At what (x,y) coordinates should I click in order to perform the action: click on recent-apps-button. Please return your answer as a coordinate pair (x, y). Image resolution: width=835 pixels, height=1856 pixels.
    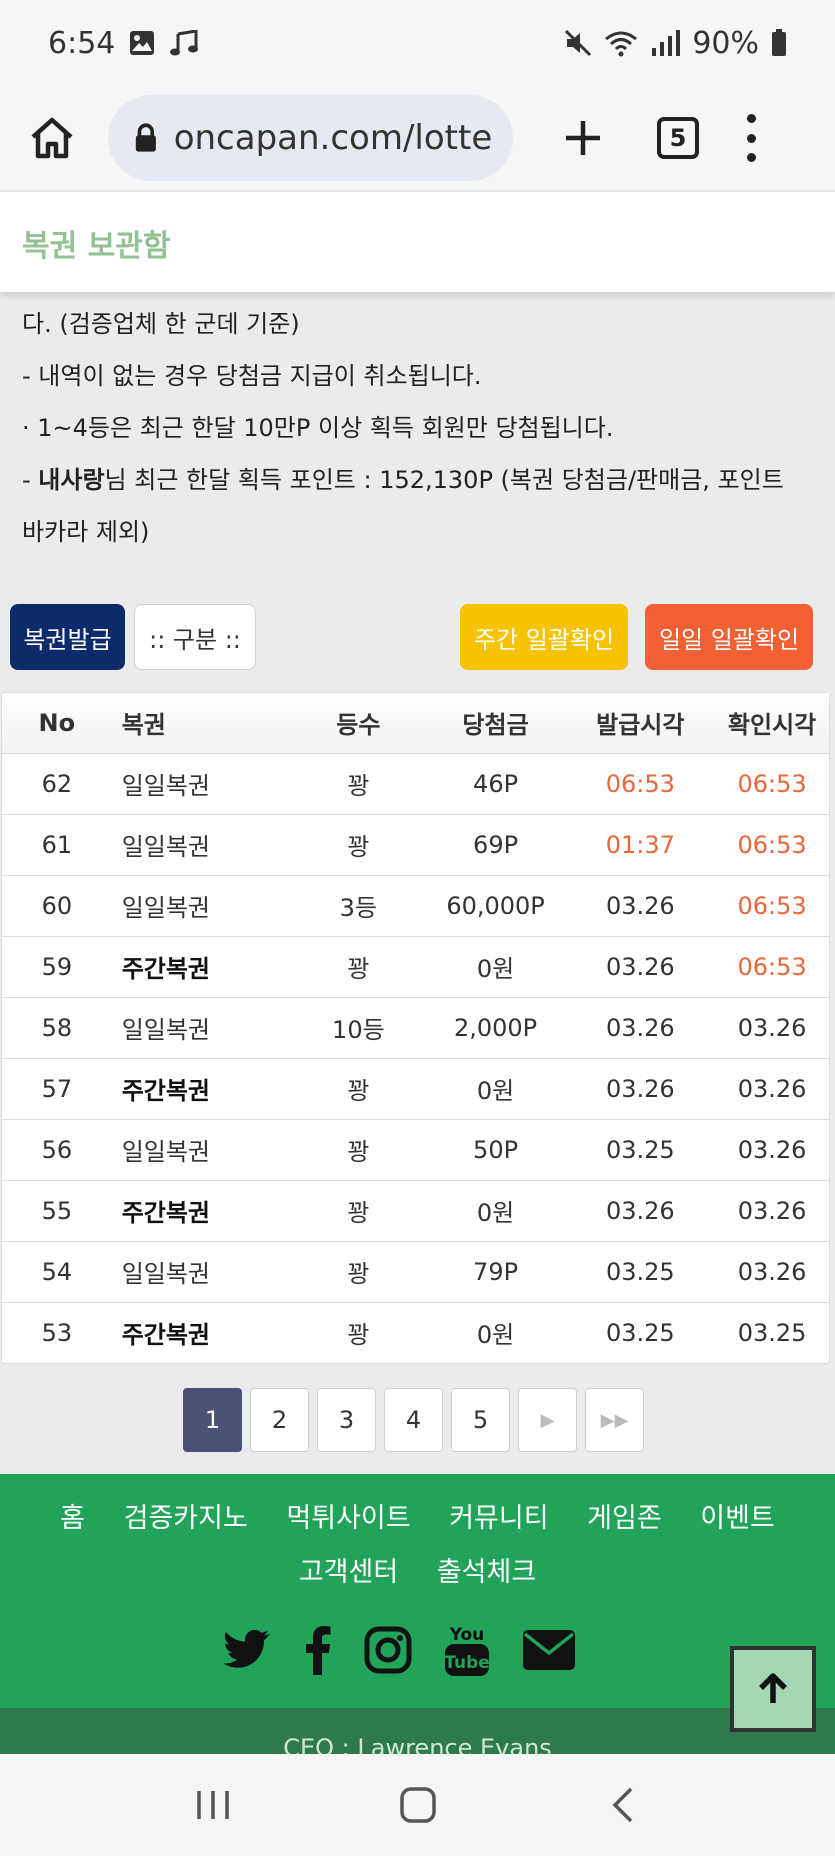
    Looking at the image, I should click on (213, 1805).